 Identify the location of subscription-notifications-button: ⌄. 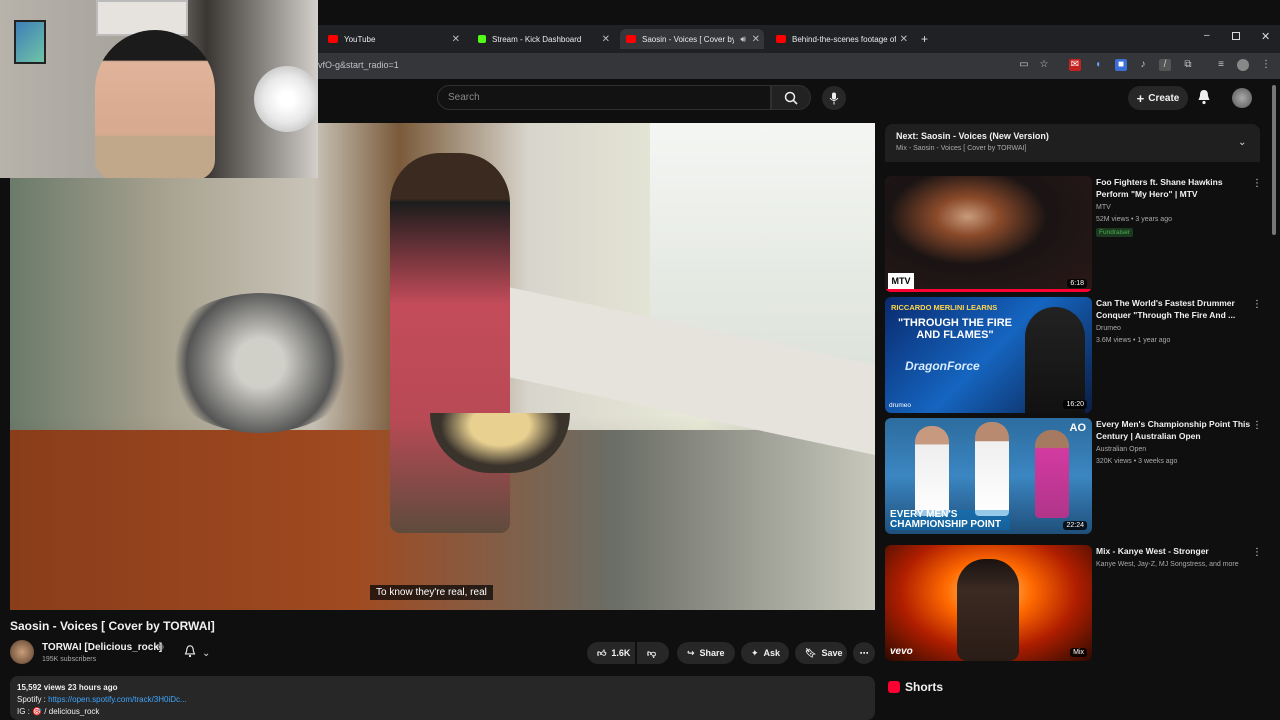
(204, 653).